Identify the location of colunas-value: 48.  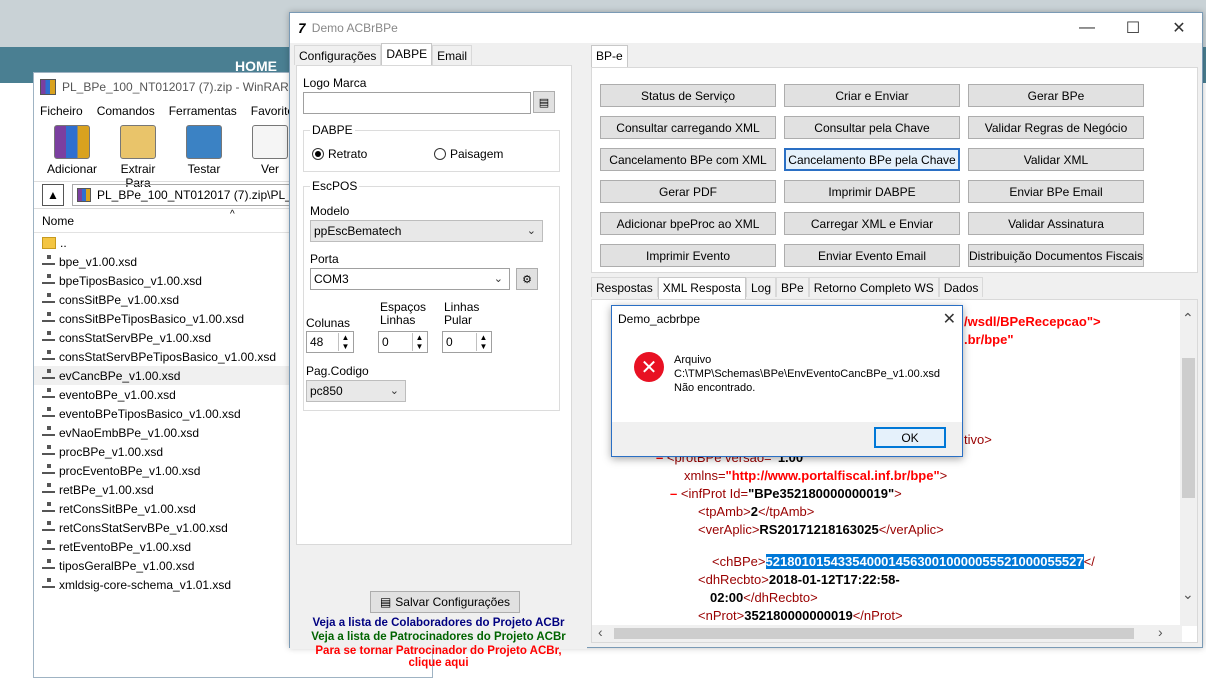
(317, 342).